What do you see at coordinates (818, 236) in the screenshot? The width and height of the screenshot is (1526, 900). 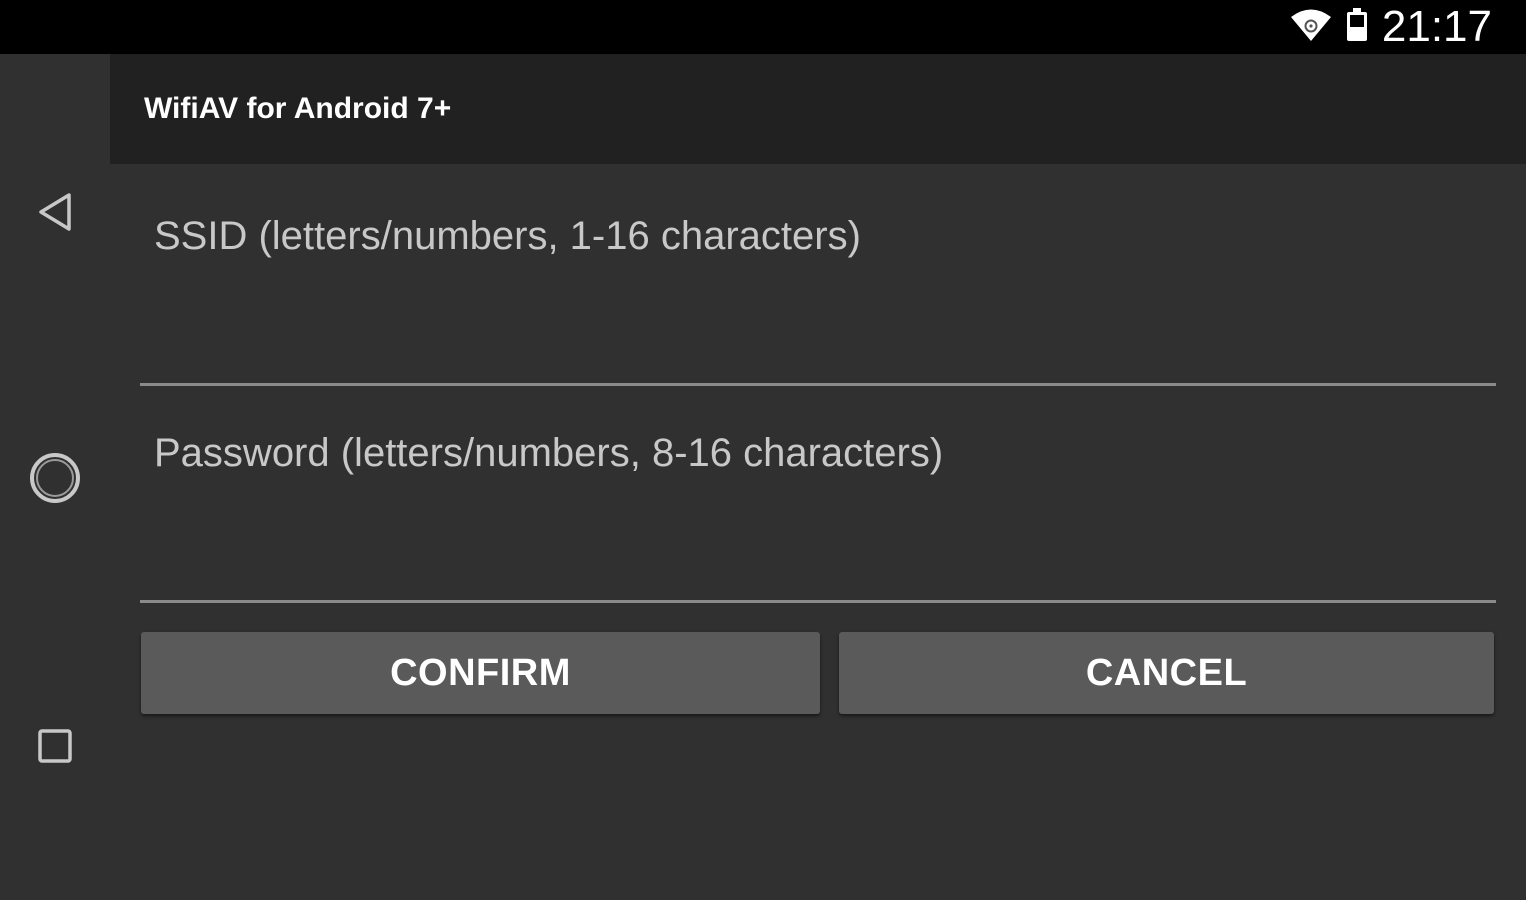 I see `ssid-input` at bounding box center [818, 236].